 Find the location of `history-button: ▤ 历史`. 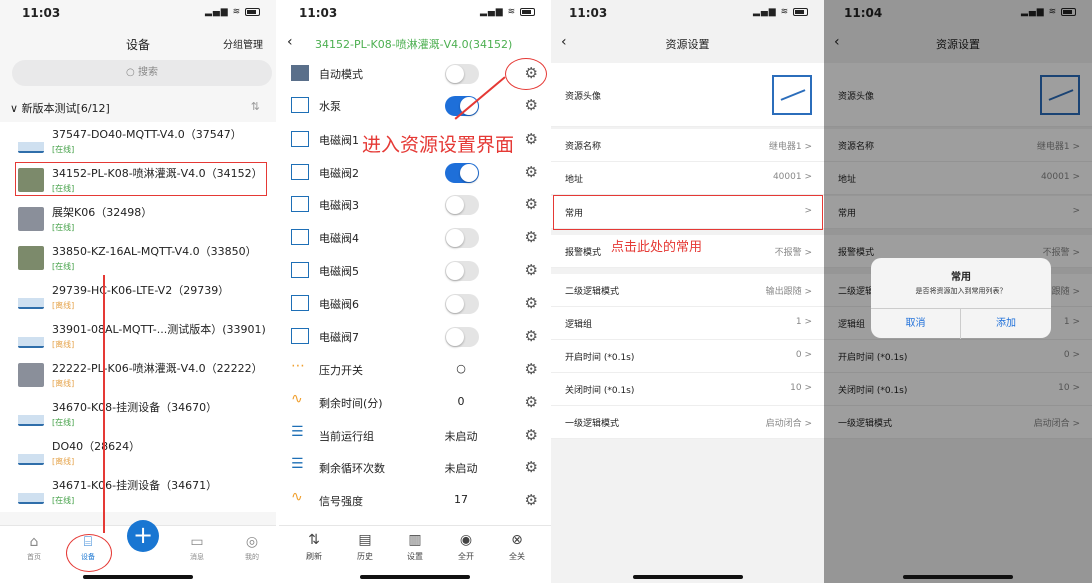

history-button: ▤ 历史 is located at coordinates (365, 547).